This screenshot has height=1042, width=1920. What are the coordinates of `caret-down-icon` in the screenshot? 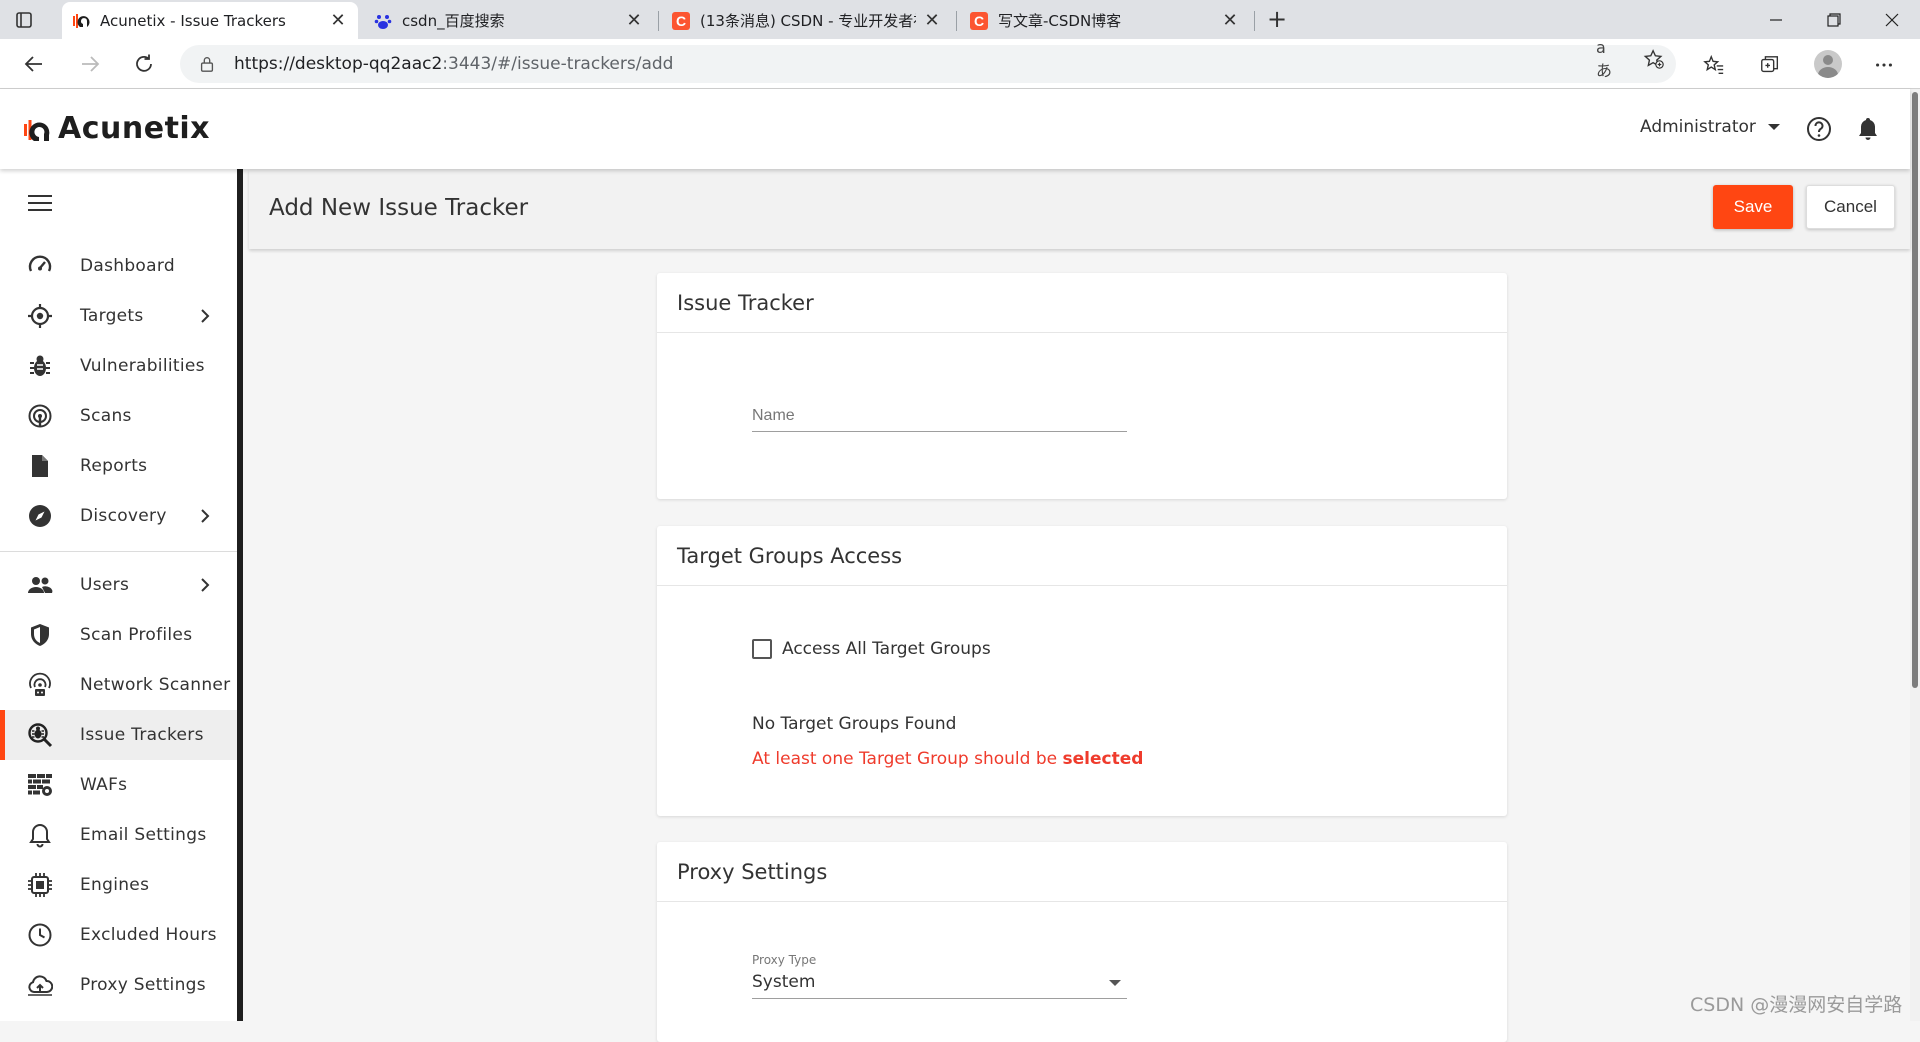 It's located at (1115, 983).